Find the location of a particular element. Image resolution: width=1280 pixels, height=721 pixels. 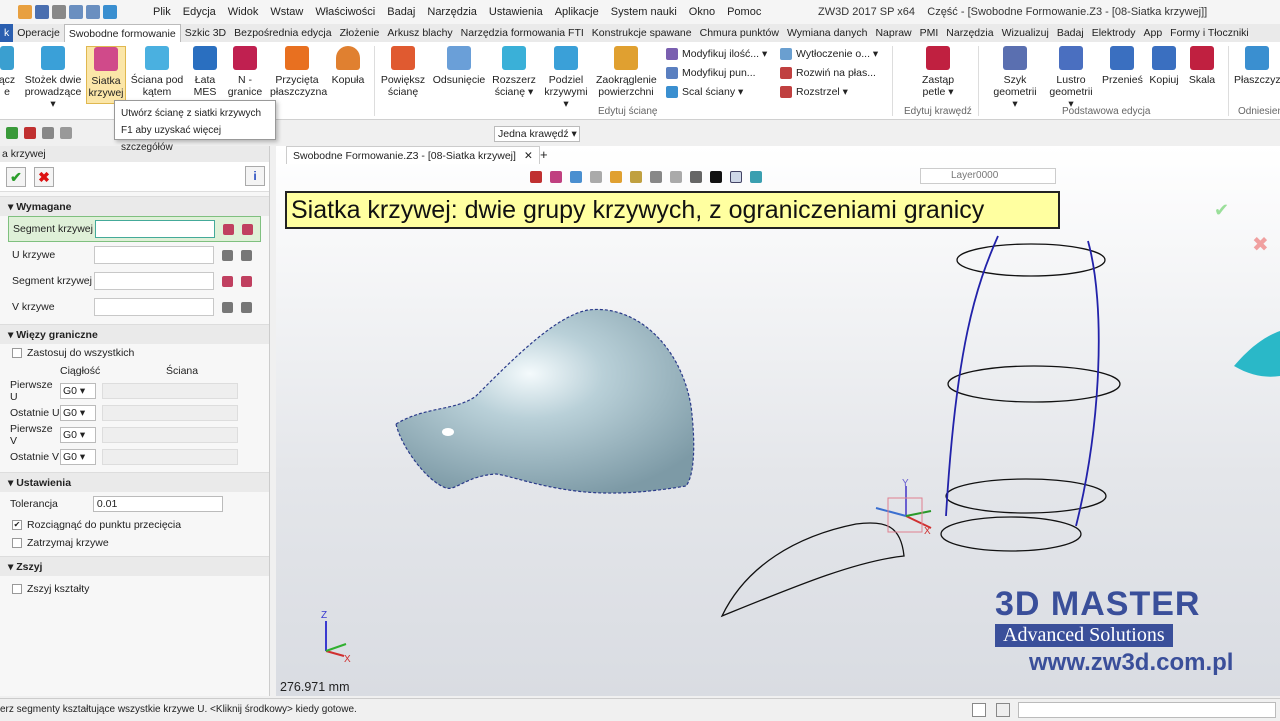

first-v-face is located at coordinates (170, 435).